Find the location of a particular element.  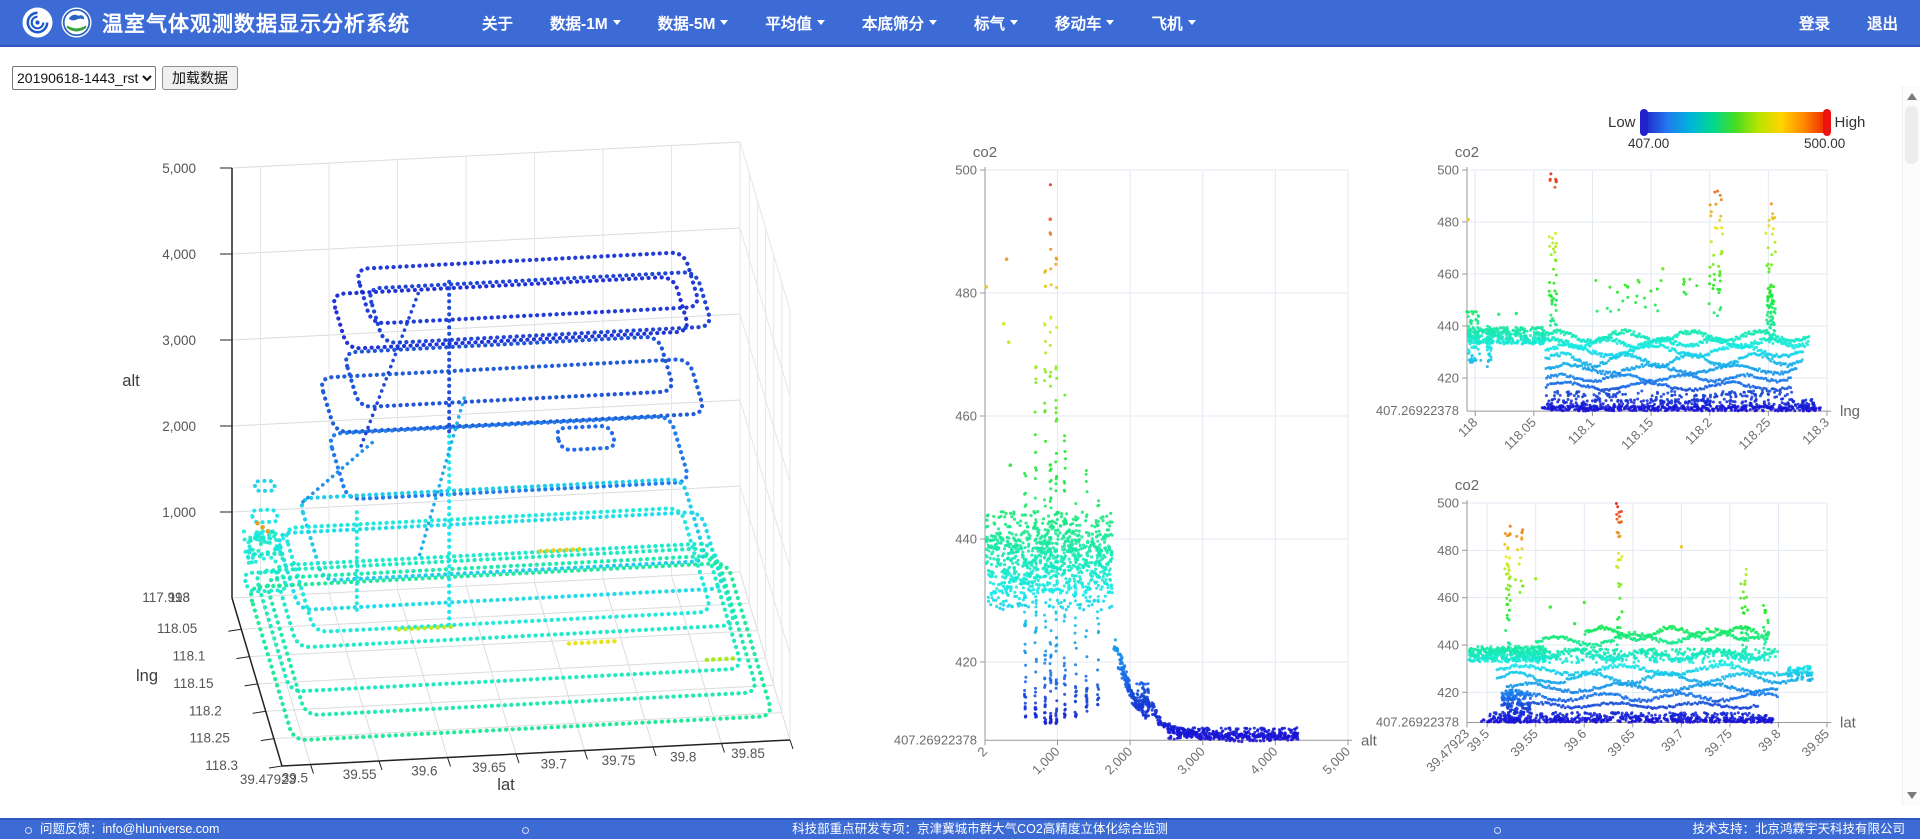

svg-text: 39.65 is located at coordinates (1621, 743).